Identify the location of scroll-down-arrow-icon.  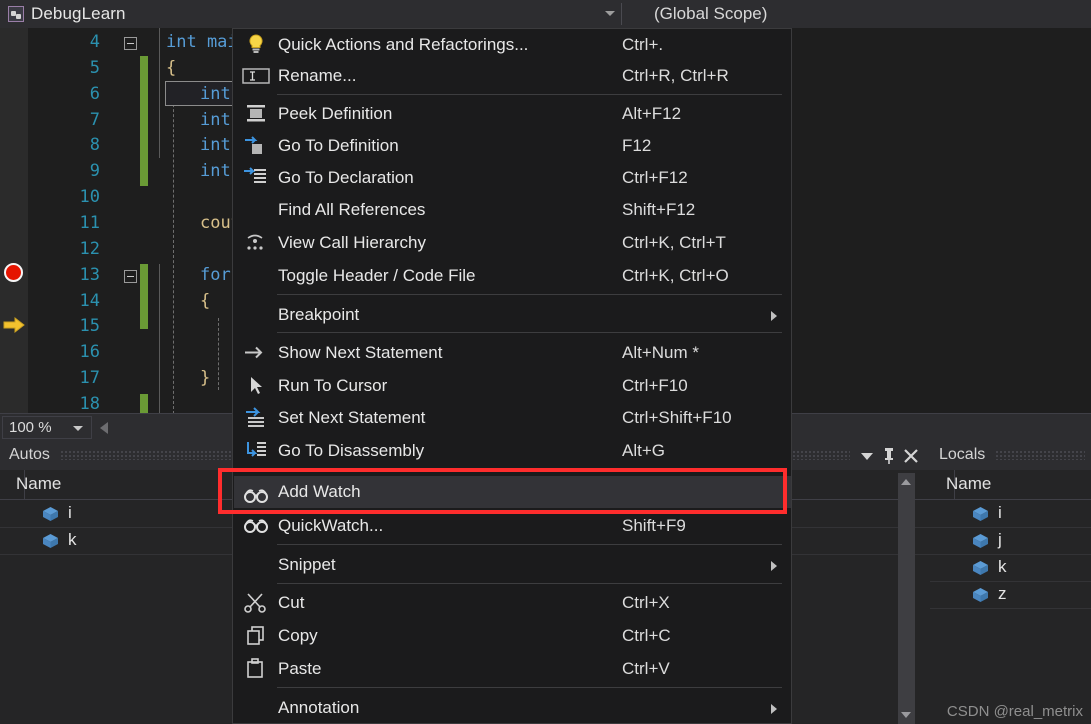
(906, 715).